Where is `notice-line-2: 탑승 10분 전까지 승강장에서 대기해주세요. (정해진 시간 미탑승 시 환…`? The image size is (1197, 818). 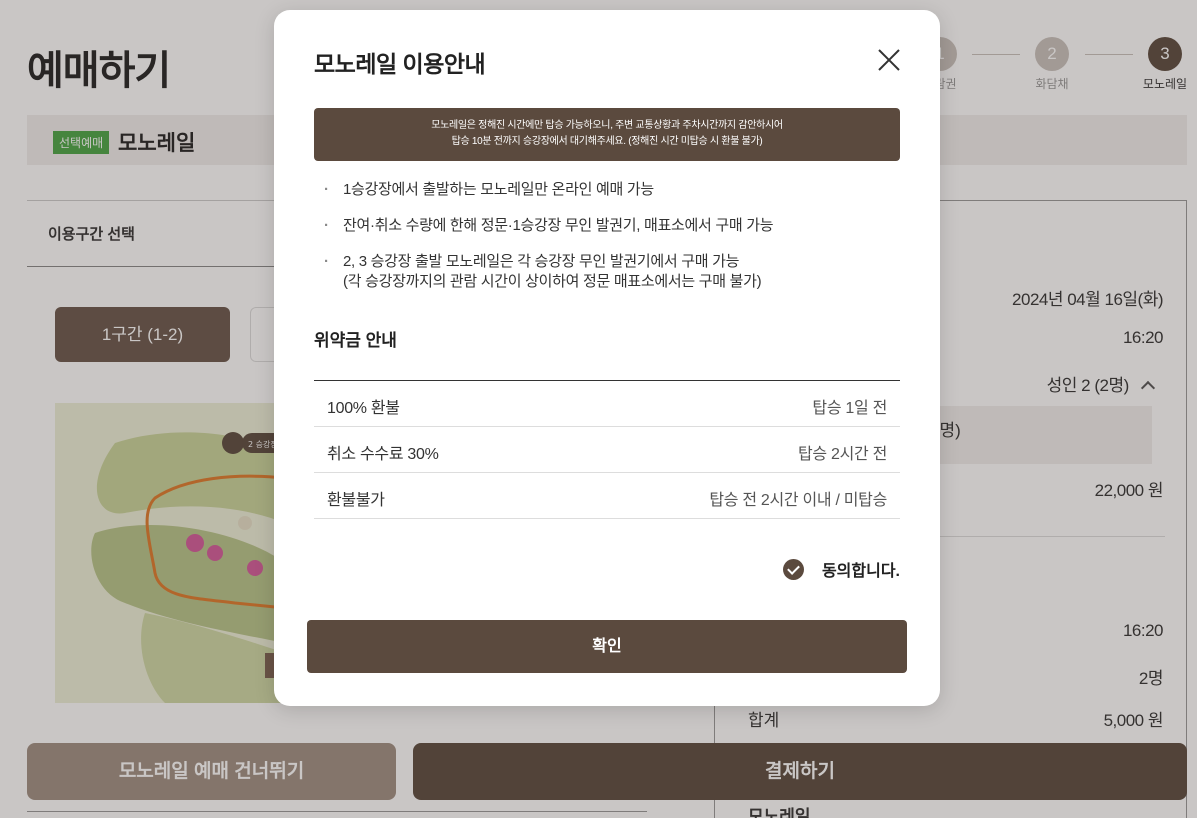 notice-line-2: 탑승 10분 전까지 승강장에서 대기해주세요. (정해진 시간 미탑승 시 환… is located at coordinates (607, 141).